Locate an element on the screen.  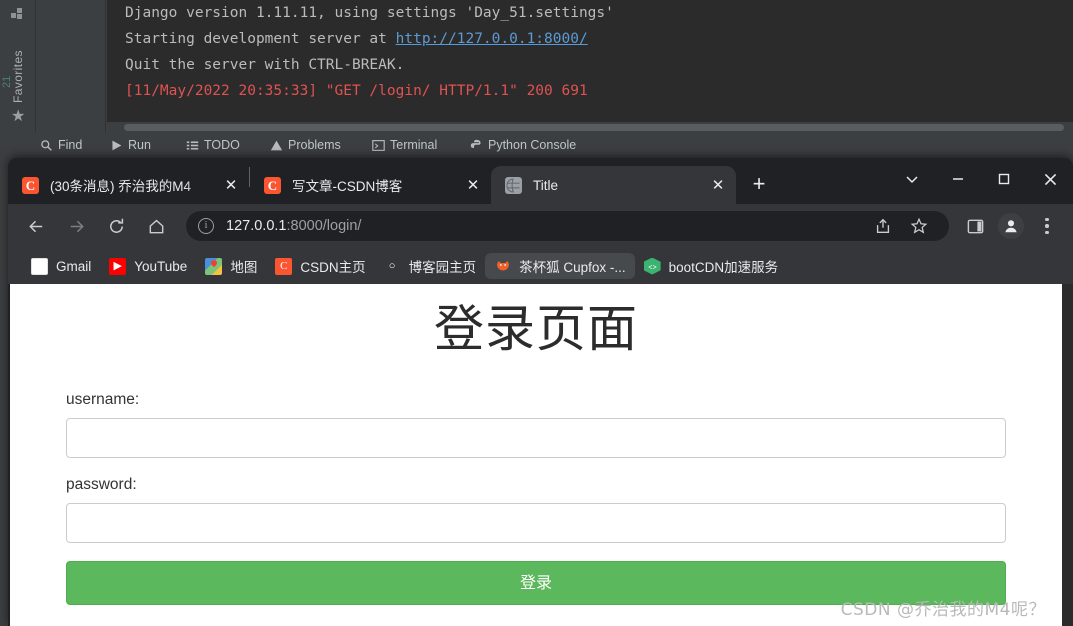
tool-window-run: Run is located at coordinates (130, 145).